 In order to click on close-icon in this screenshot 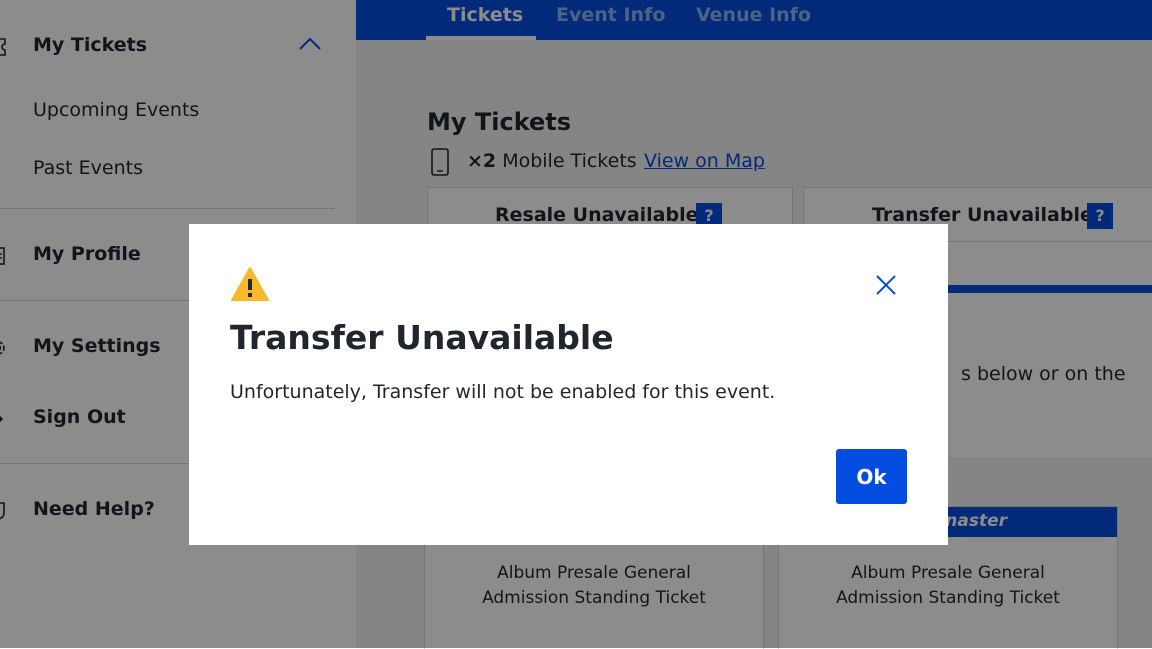, I will do `click(886, 285)`.